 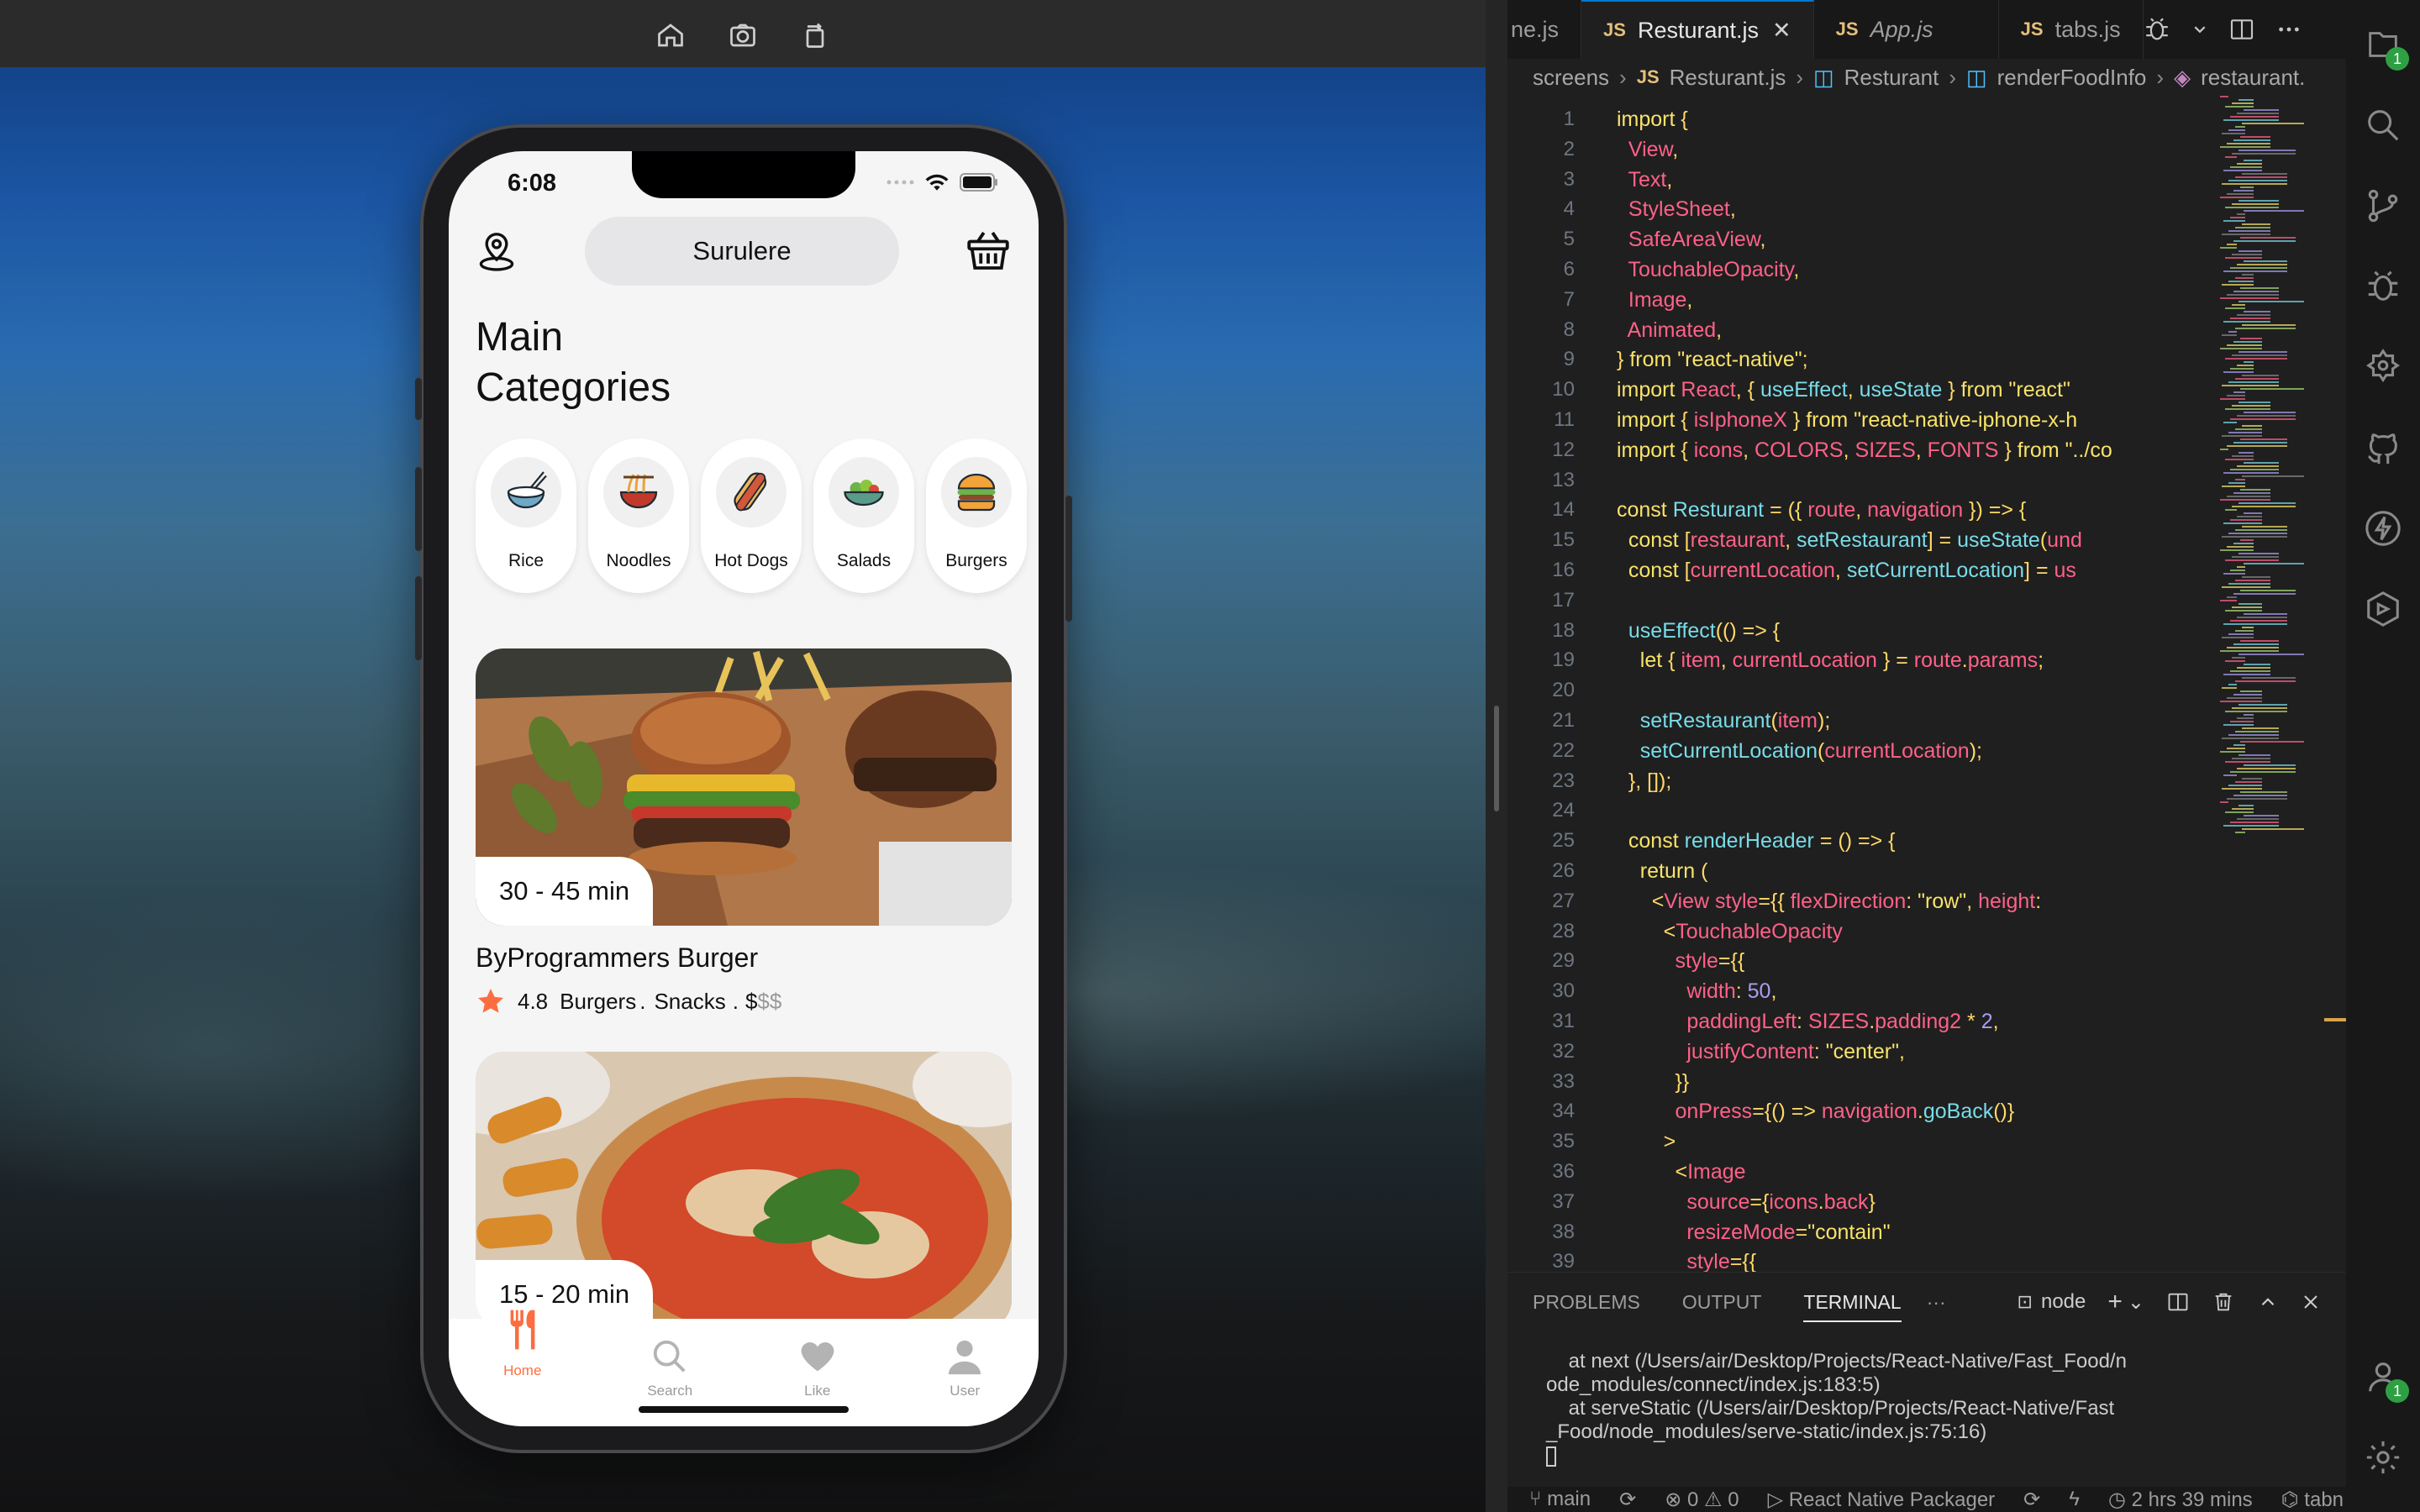 I want to click on packager-indicator: ▷ React Native Packager, so click(x=1882, y=1500).